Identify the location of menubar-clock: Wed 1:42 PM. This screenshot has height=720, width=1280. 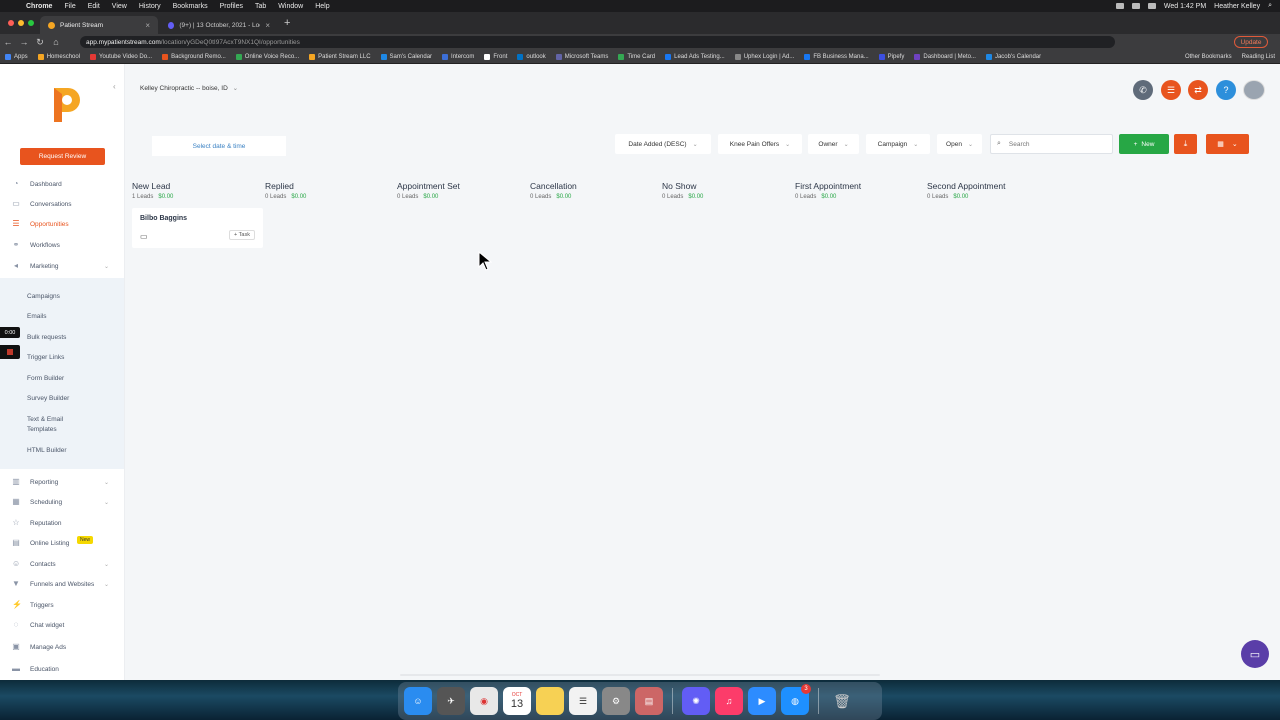
(1185, 6).